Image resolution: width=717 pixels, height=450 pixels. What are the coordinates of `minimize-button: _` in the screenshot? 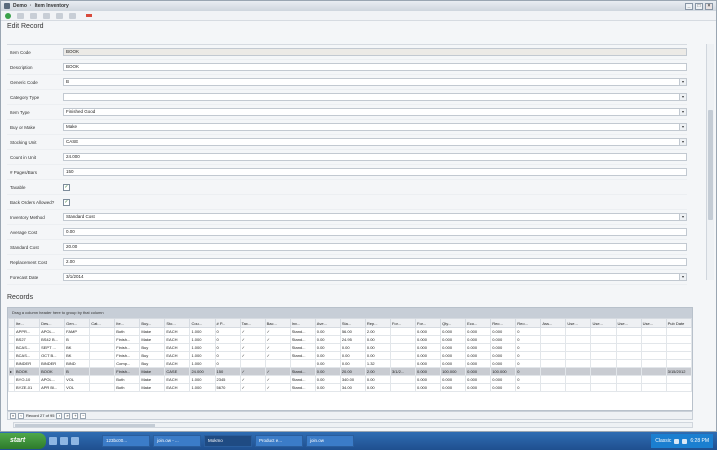 It's located at (689, 6).